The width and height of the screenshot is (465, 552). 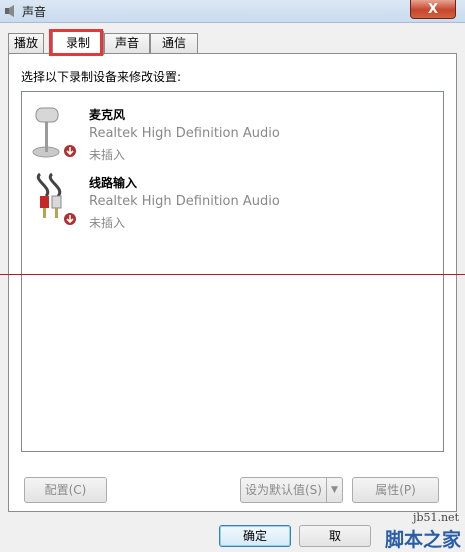 I want to click on close-icon: X, so click(x=433, y=9).